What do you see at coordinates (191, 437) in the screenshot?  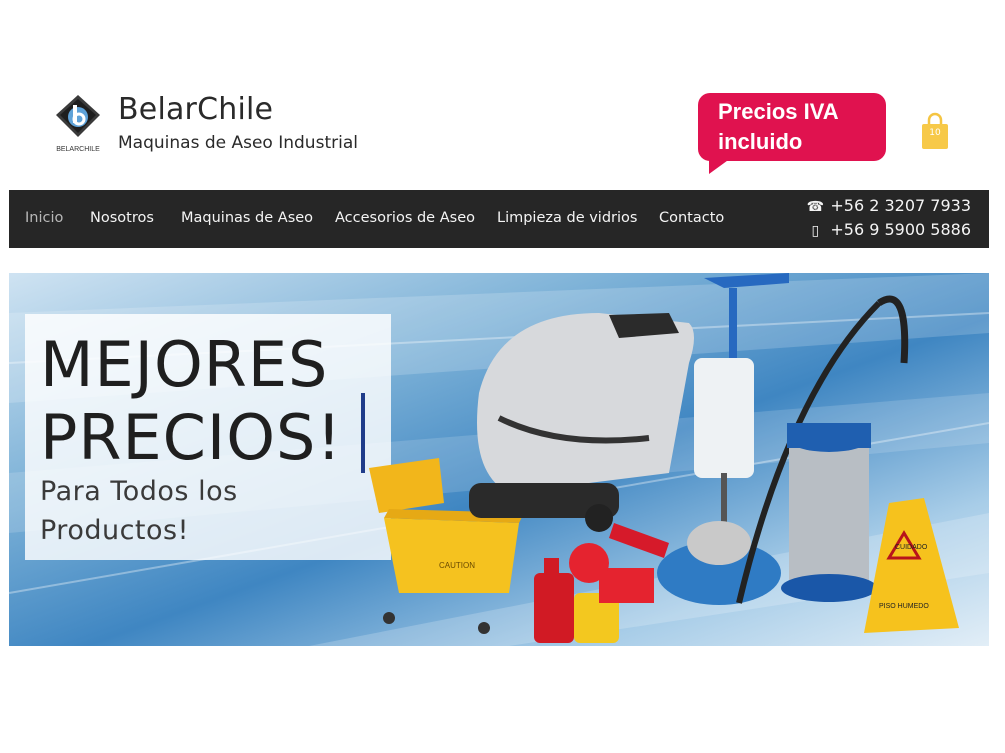 I see `hero-title-line2: PRECIOS!` at bounding box center [191, 437].